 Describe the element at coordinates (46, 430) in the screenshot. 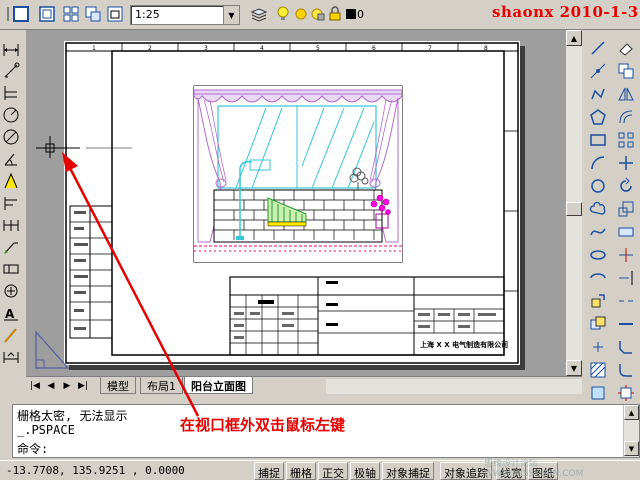

I see `command-history-line-2: _.PSPACE` at that location.